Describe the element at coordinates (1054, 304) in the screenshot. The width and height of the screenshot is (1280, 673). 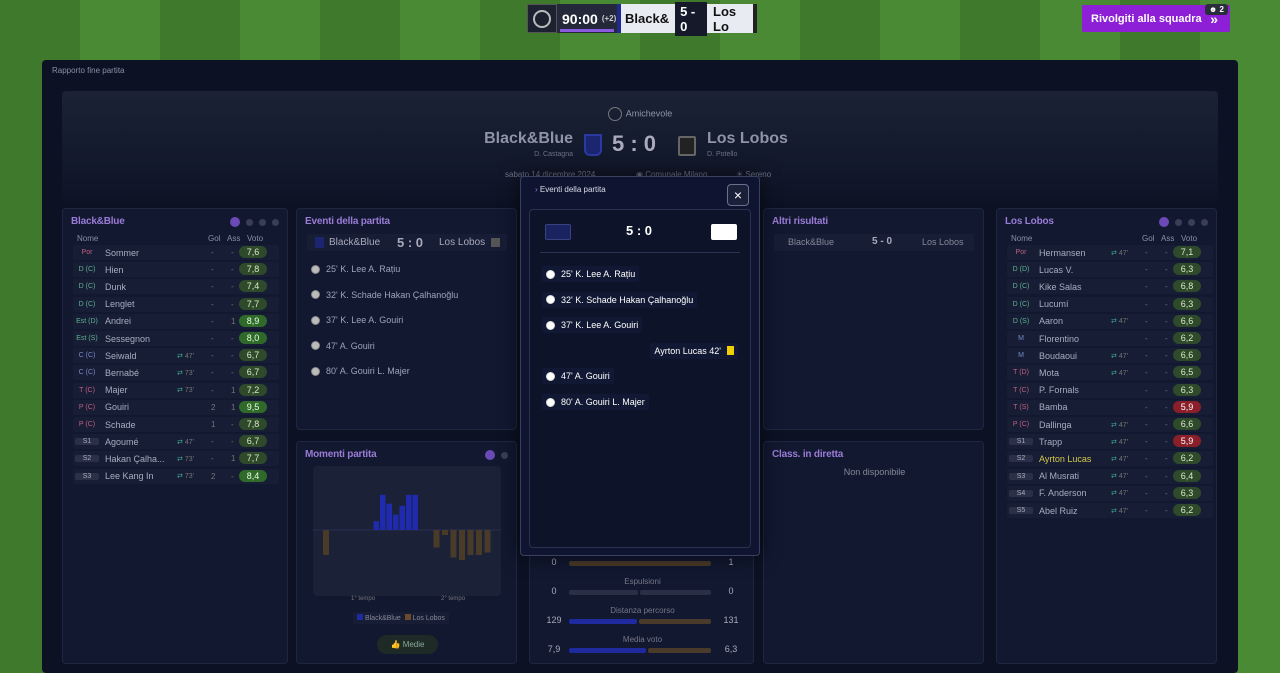
I see `player-name: Lucumí` at that location.